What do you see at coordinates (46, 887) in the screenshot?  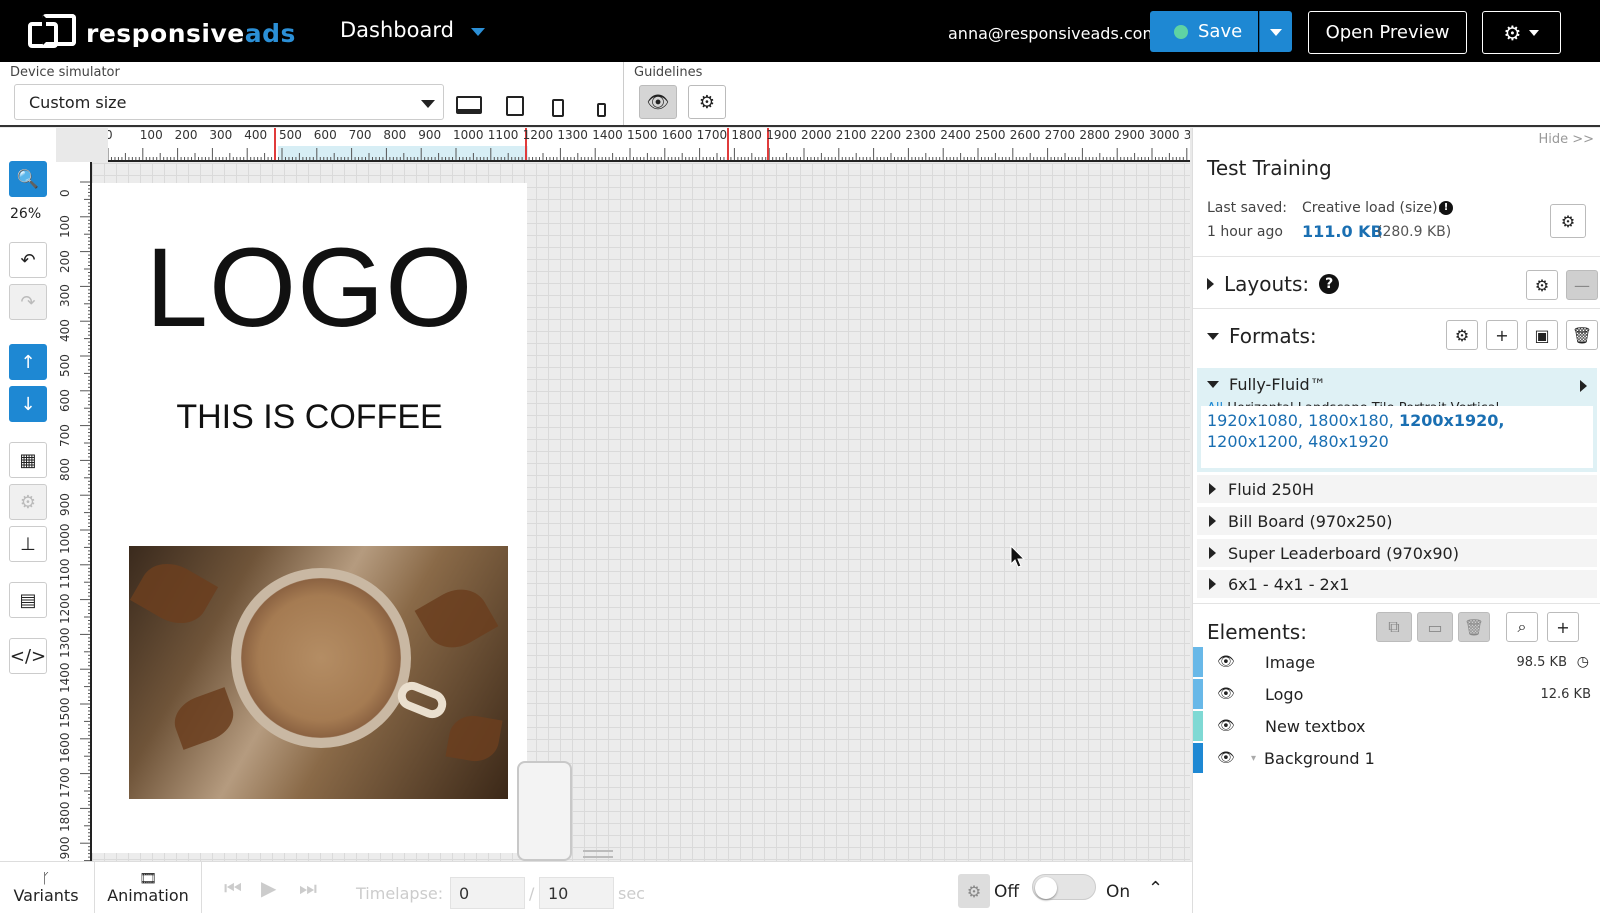 I see `variants-tab: ᚴ Variants` at bounding box center [46, 887].